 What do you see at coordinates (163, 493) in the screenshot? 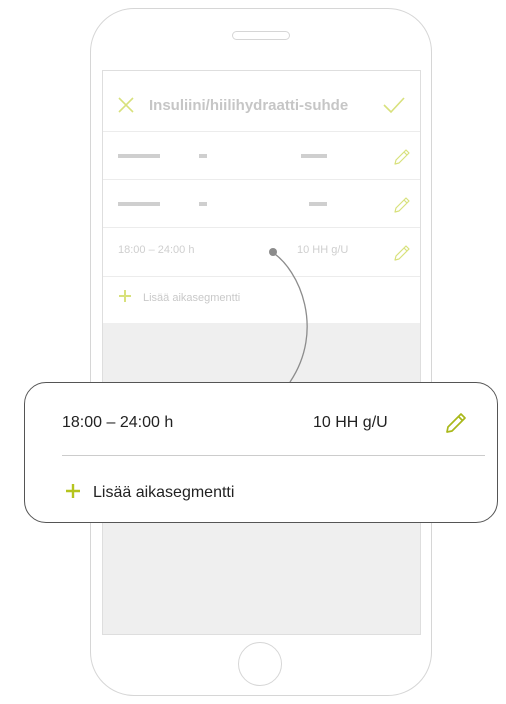
I see `zoom-add-segment-label: Lisää aikasegmentti` at bounding box center [163, 493].